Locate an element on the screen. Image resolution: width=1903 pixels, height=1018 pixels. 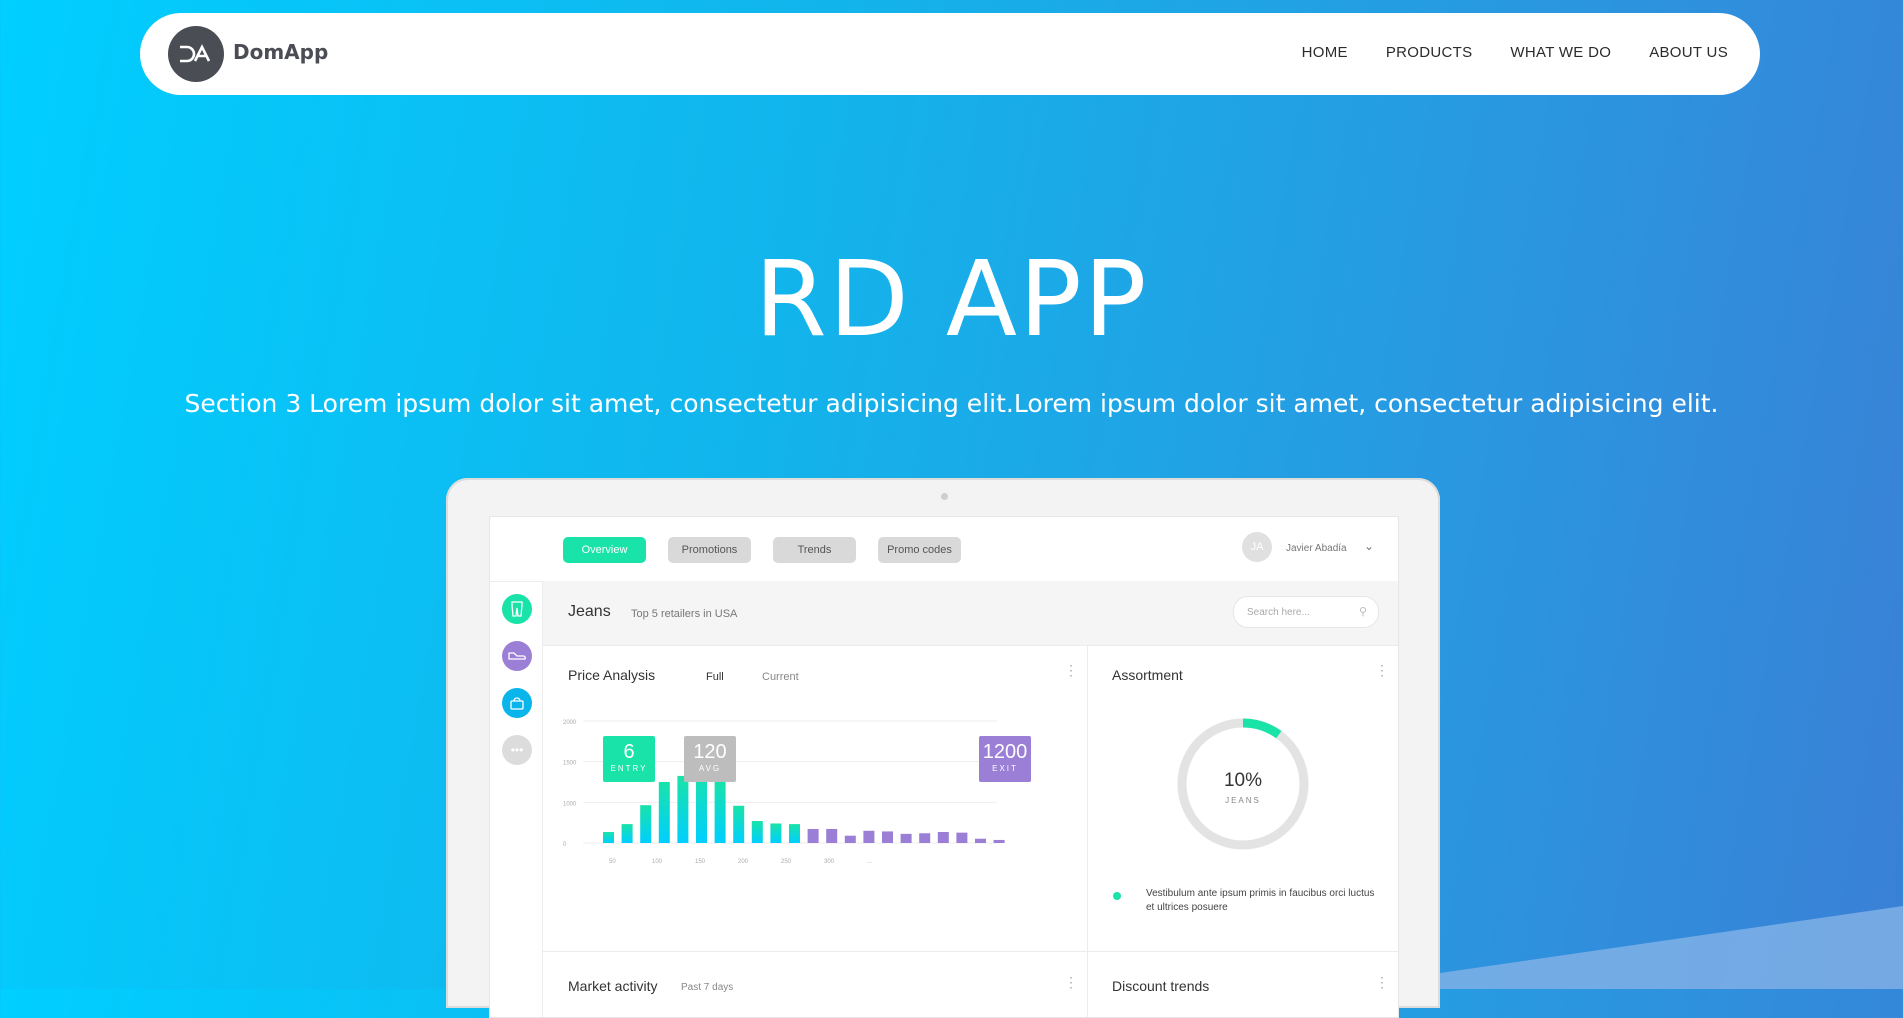
market-activity-subtitle: Past 7 days is located at coordinates (707, 987).